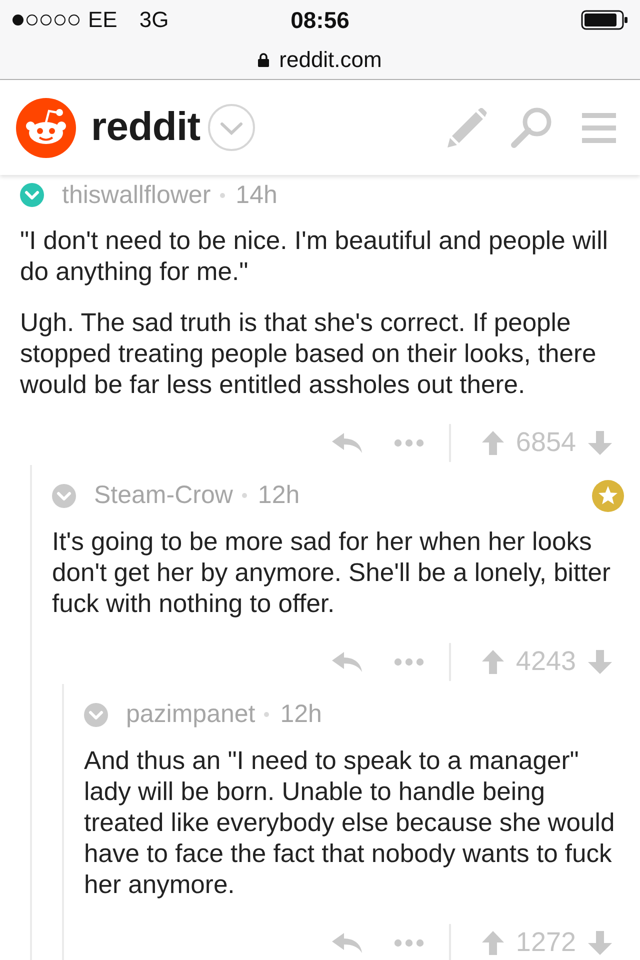  I want to click on username: Steam-Crow, so click(163, 495).